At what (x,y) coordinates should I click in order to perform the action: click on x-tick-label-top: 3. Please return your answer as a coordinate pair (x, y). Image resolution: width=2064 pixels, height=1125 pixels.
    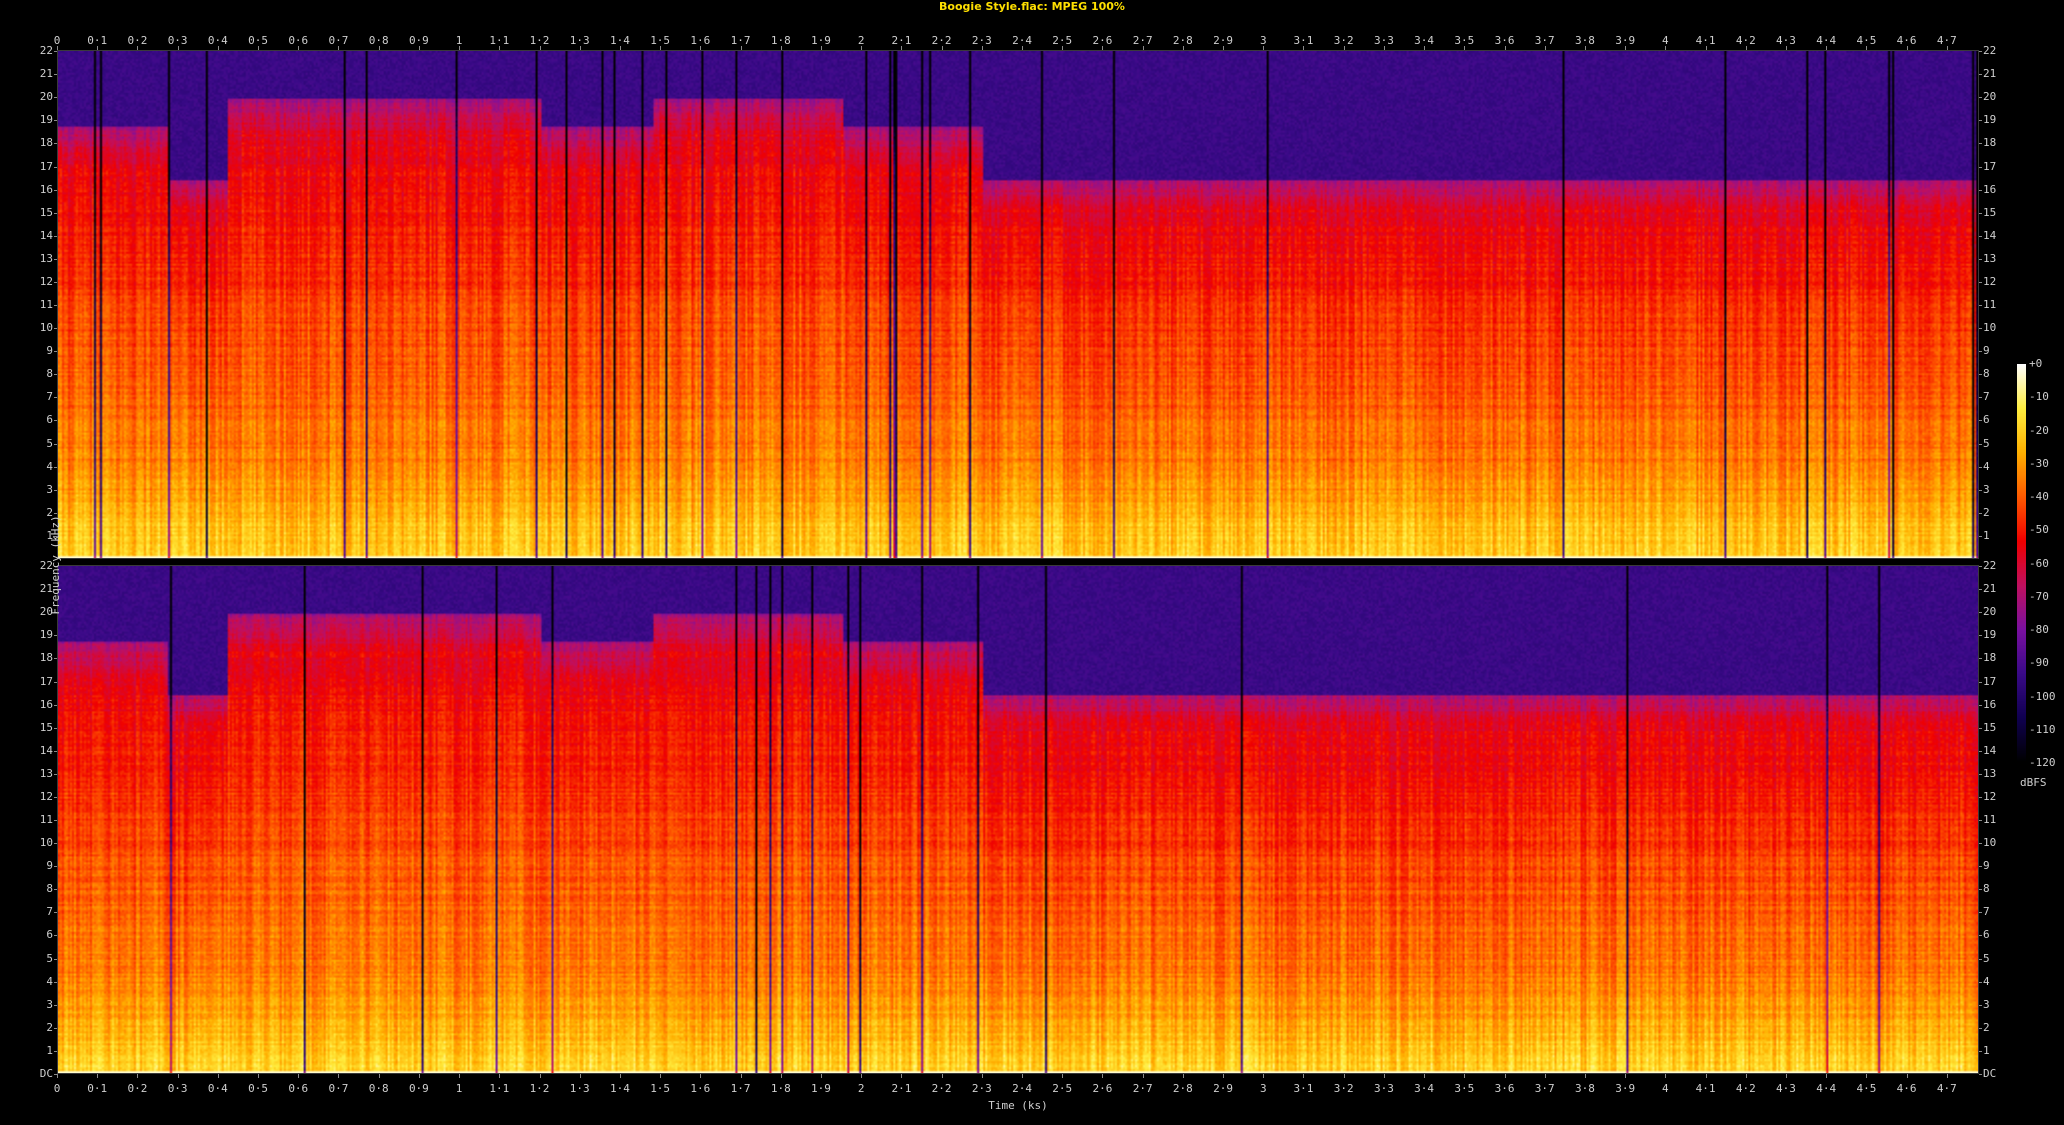
    Looking at the image, I should click on (1263, 40).